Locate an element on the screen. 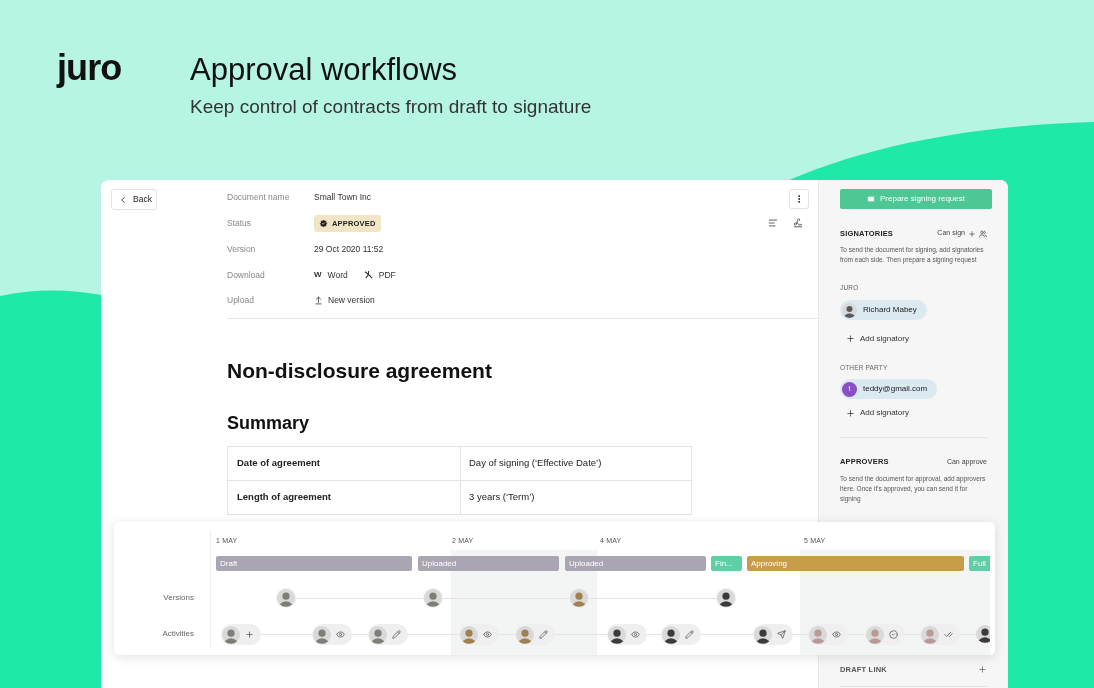  table-cell: Day of signing (‘Effective Date’) is located at coordinates (576, 463).